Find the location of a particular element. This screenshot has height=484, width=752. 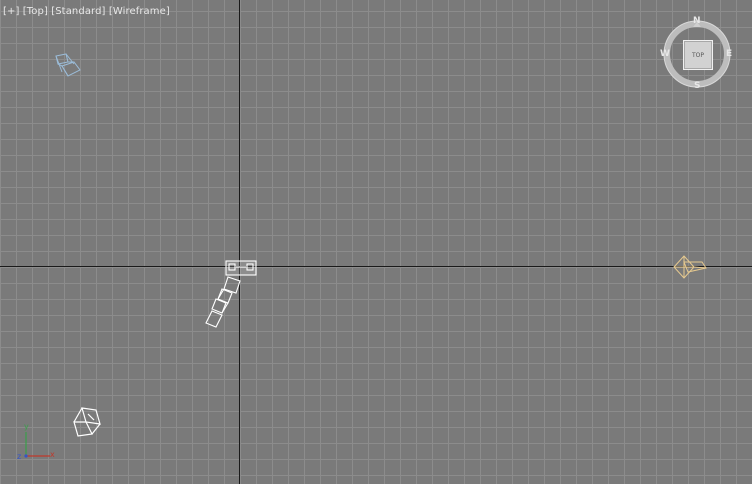

gizmo-y-label: y is located at coordinates (26, 426).